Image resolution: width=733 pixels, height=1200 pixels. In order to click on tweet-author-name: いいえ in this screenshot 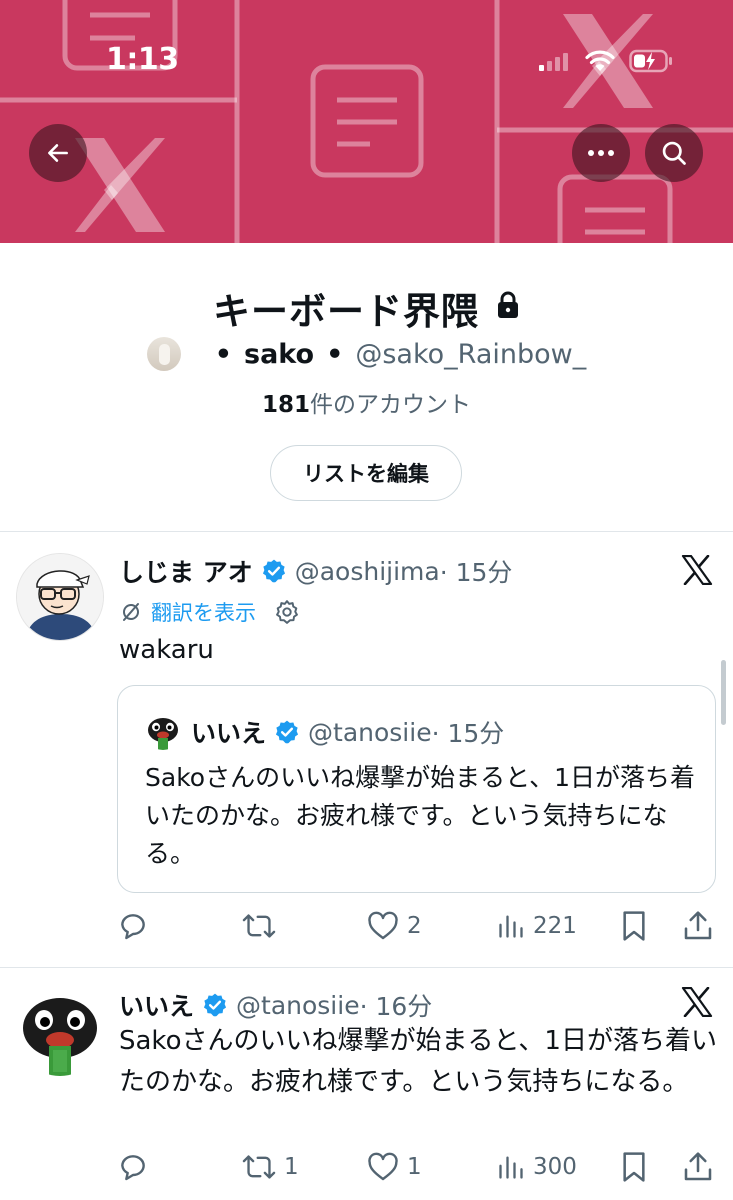, I will do `click(156, 1005)`.